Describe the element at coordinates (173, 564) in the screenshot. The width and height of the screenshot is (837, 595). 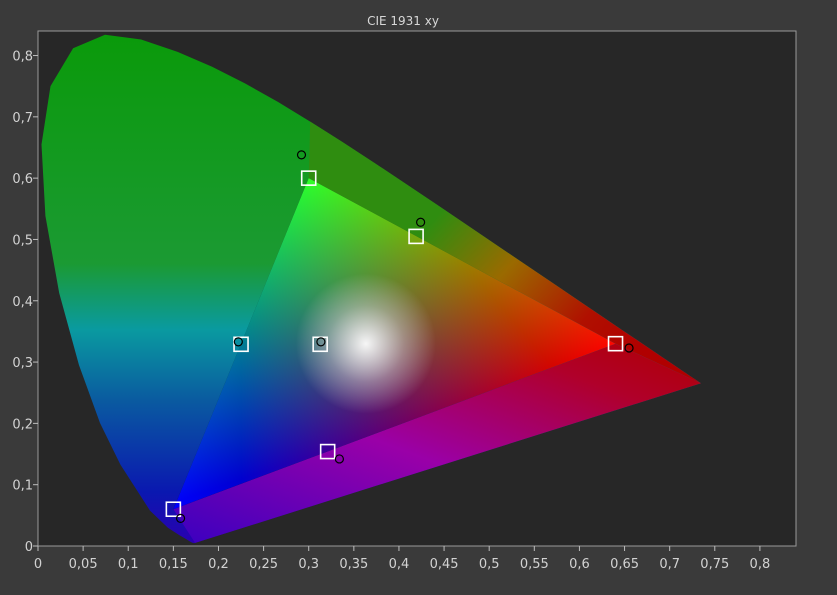
I see `x-tick-label: 0,15` at that location.